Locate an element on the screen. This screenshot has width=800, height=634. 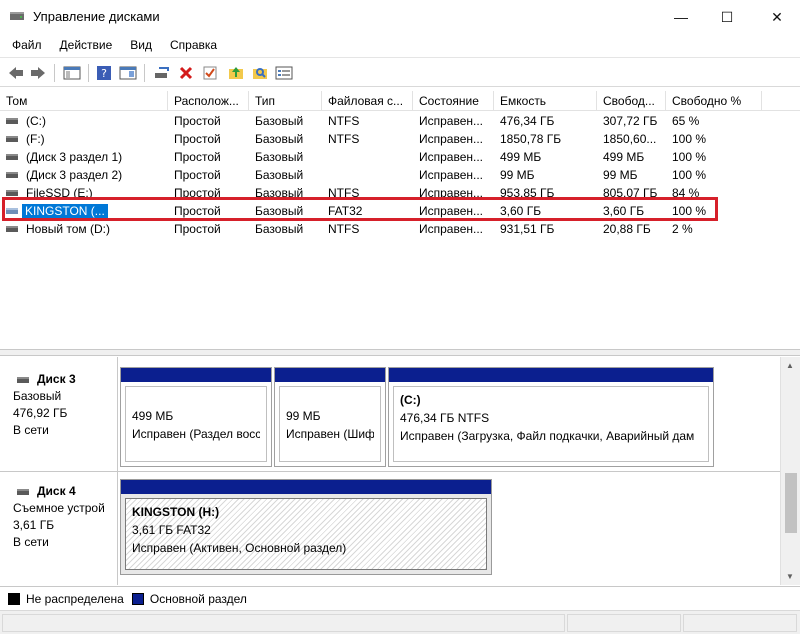
scrollbar-thumb is located at coordinates (791, 503).